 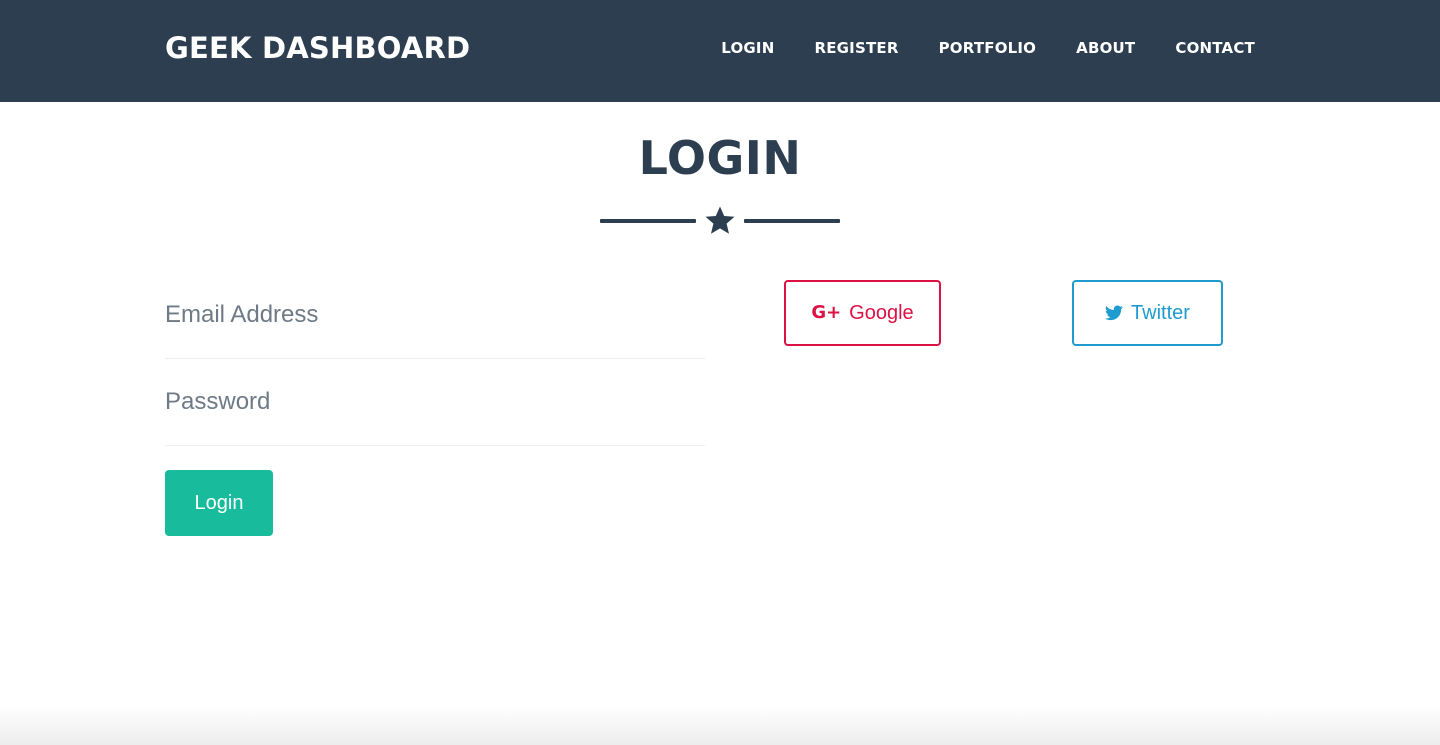 I want to click on password-field, so click(x=435, y=401).